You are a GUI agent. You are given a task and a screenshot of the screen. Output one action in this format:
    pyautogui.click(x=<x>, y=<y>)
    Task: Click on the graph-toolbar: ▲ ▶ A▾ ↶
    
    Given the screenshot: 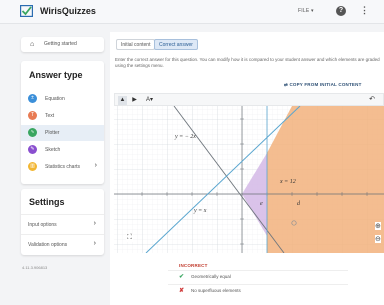 What is the action you would take?
    pyautogui.click(x=249, y=99)
    